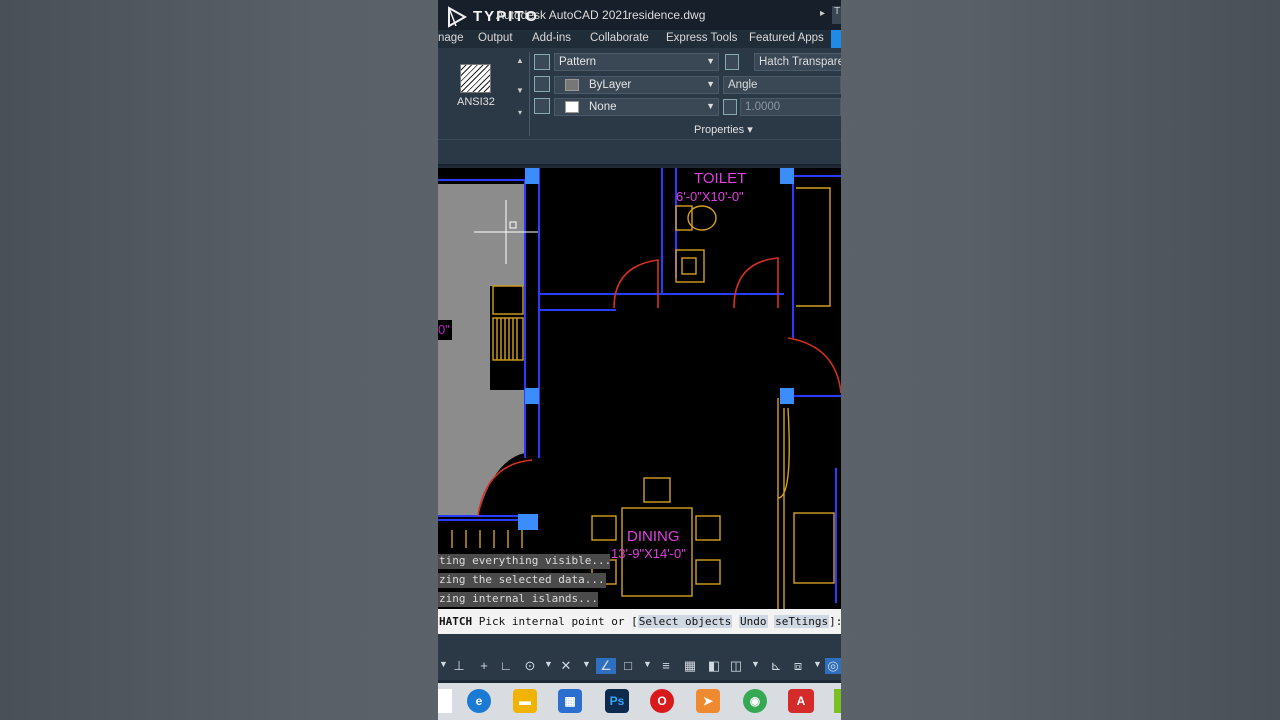  Describe the element at coordinates (639, 153) in the screenshot. I see `file-tab-bar` at that location.